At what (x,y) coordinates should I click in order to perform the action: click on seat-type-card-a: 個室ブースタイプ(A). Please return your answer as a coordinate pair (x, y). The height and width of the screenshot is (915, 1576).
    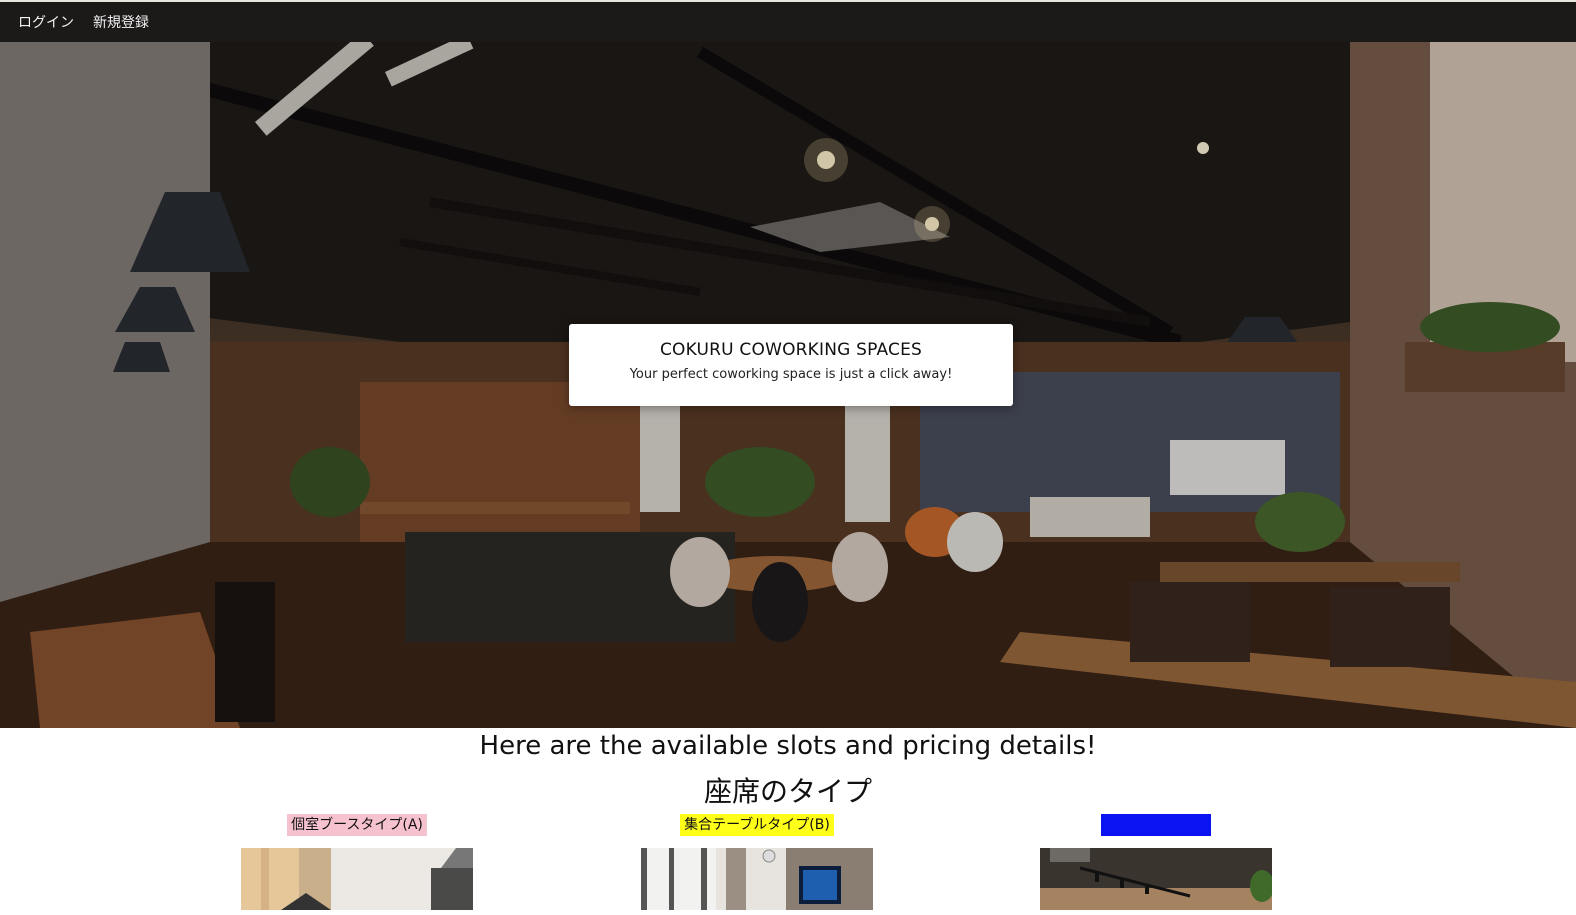
    Looking at the image, I should click on (357, 862).